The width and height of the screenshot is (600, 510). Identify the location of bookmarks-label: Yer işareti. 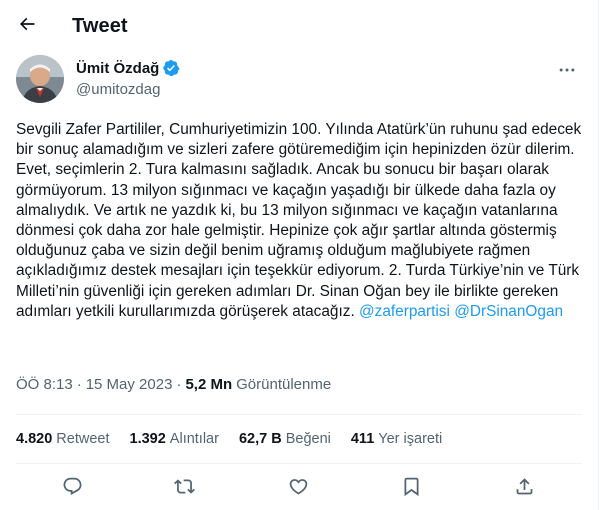
(410, 439).